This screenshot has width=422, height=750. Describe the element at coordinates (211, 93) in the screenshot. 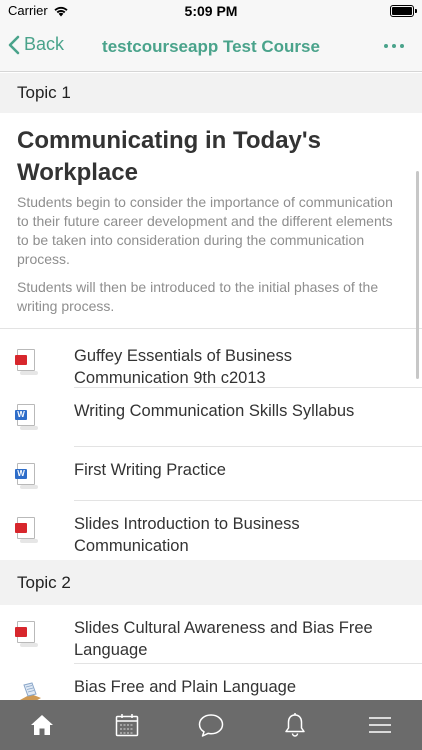

I see `topic-1-header: Topic 1` at that location.